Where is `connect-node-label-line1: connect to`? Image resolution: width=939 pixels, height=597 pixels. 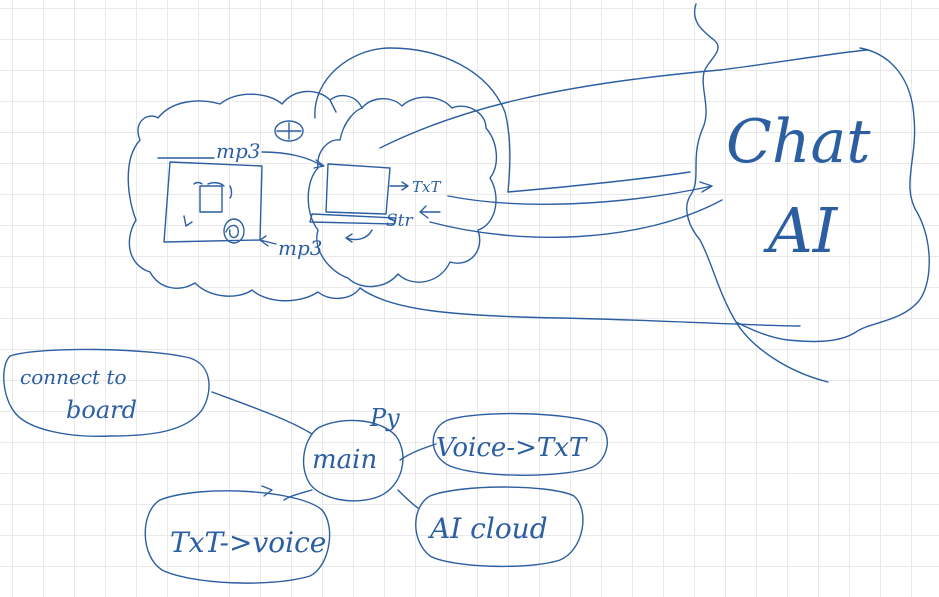
connect-node-label-line1: connect to is located at coordinates (73, 377).